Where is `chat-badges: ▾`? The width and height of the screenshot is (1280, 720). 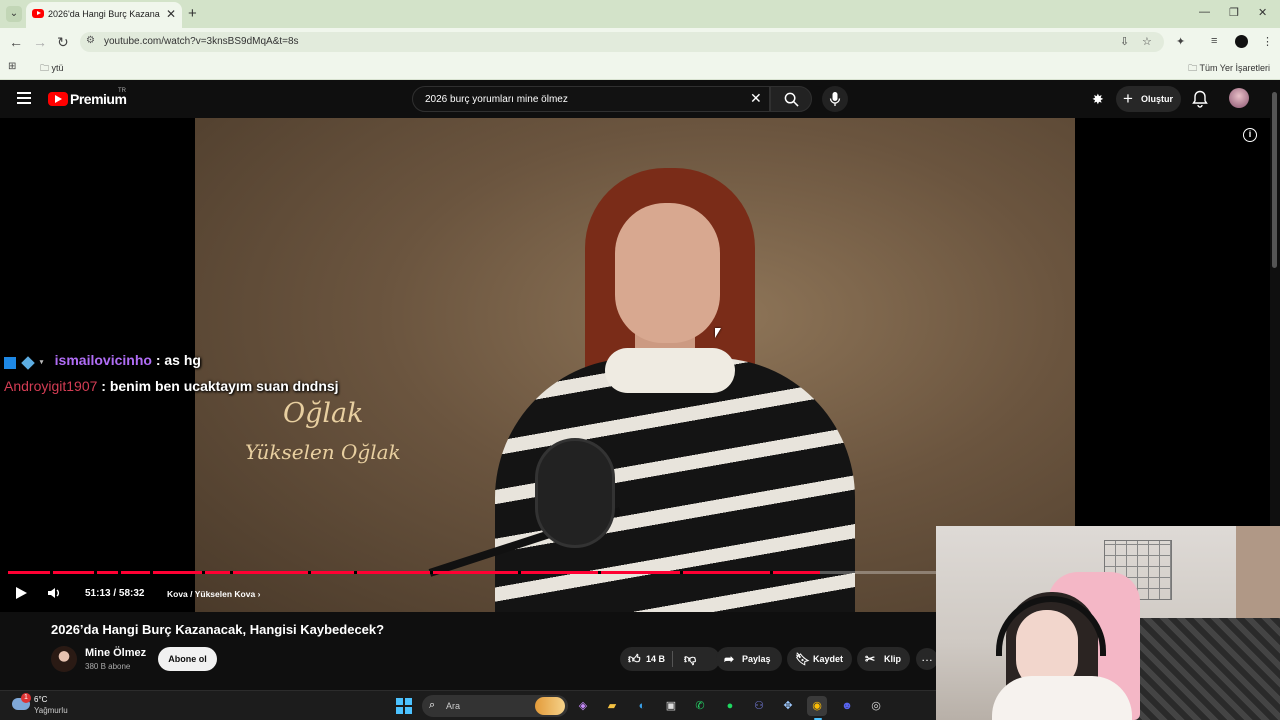 chat-badges: ▾ is located at coordinates (27, 361).